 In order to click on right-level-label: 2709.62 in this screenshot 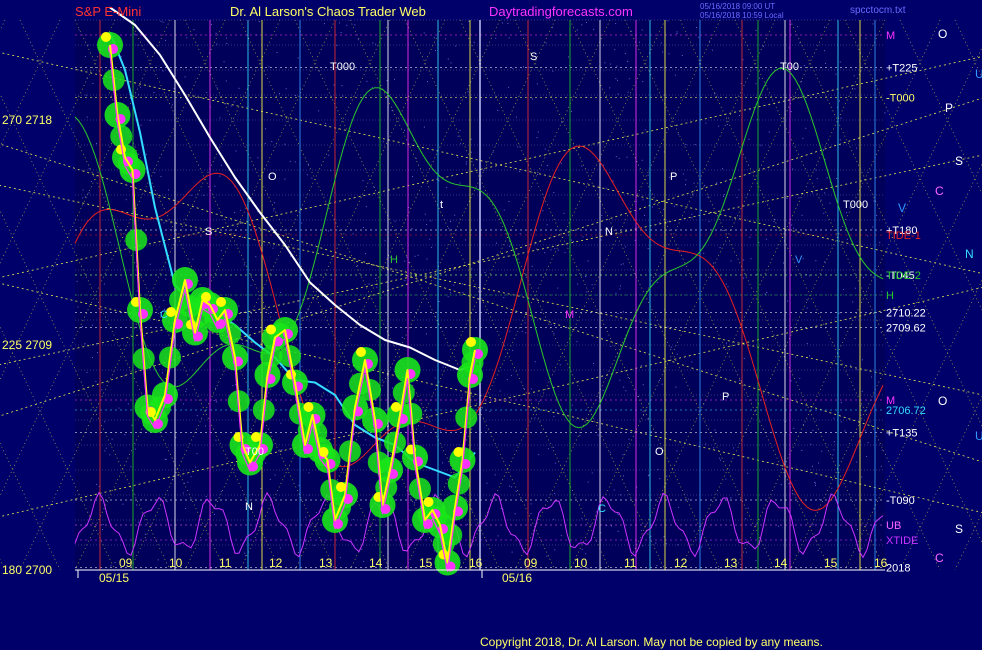, I will do `click(906, 329)`.